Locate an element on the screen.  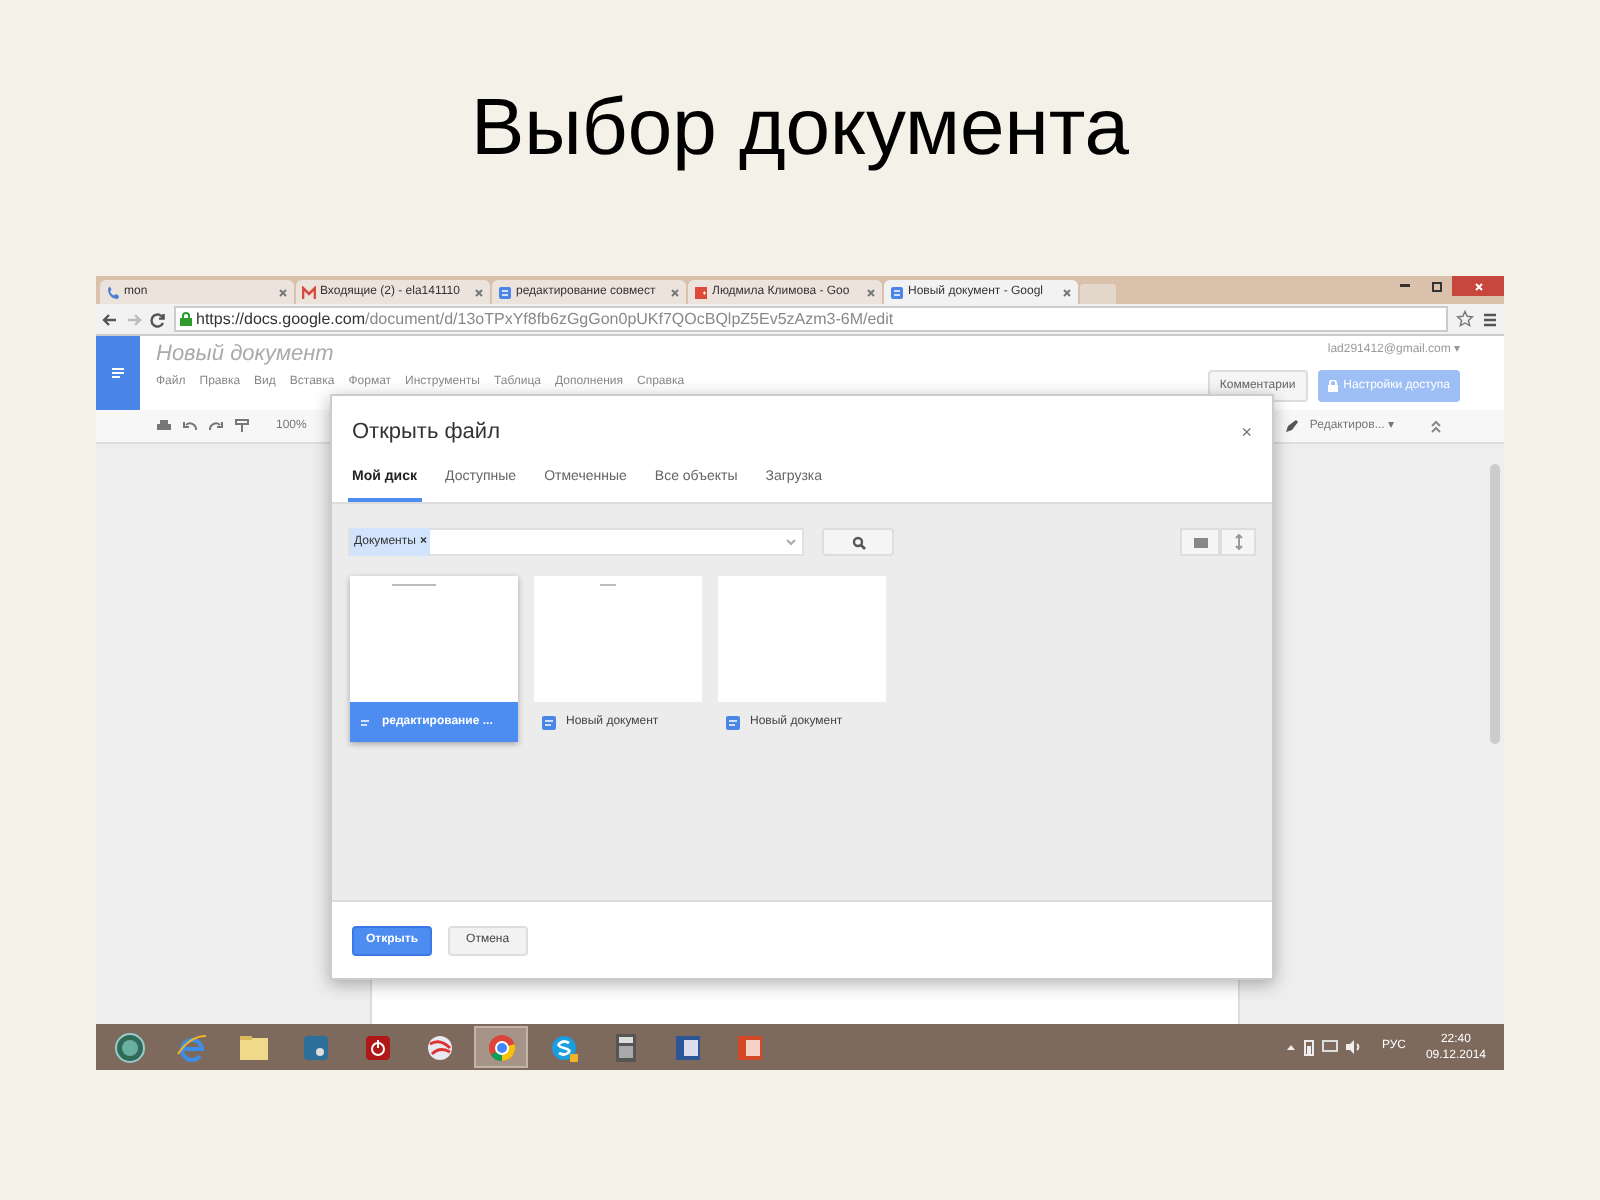
minimize-icon is located at coordinates (1404, 286).